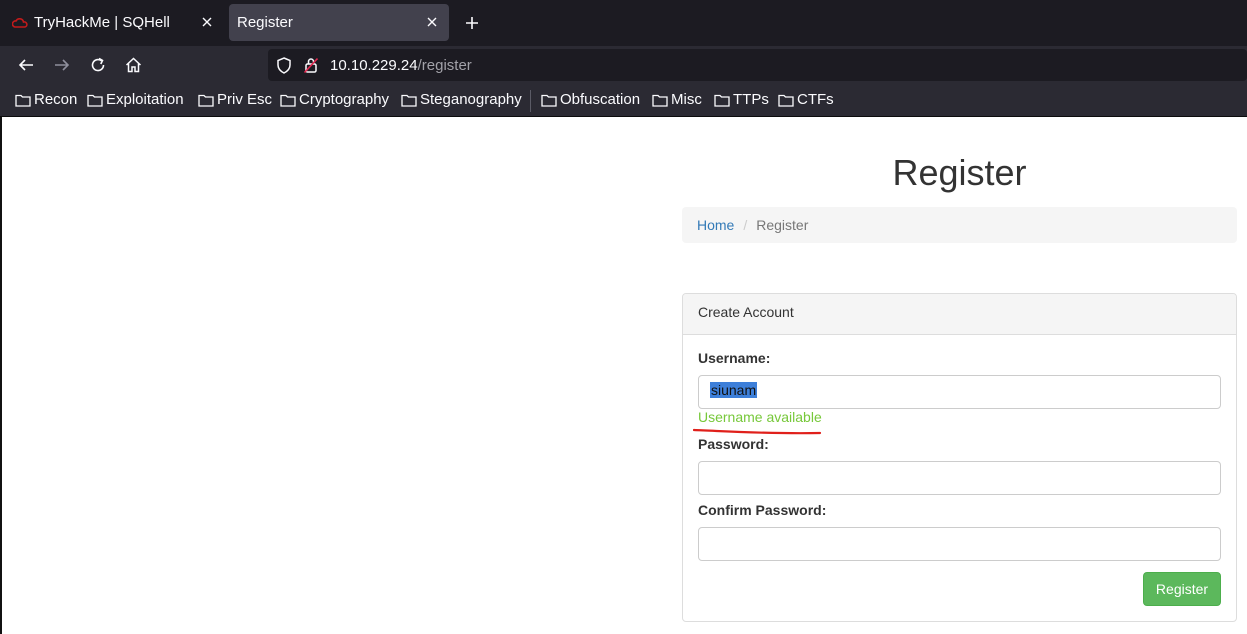 The height and width of the screenshot is (634, 1247). I want to click on url-text: 10.10.229.24/register, so click(401, 65).